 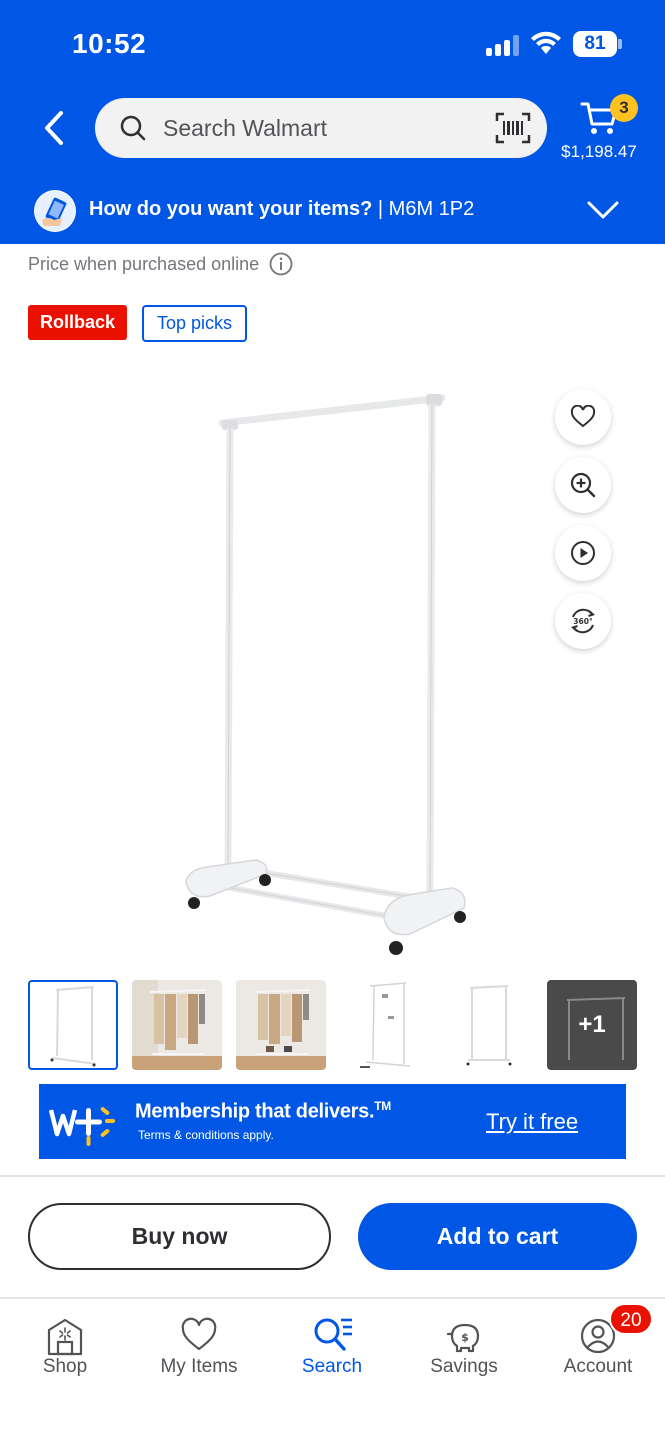 What do you see at coordinates (65, 1366) in the screenshot?
I see `nav-shop-label: Shop` at bounding box center [65, 1366].